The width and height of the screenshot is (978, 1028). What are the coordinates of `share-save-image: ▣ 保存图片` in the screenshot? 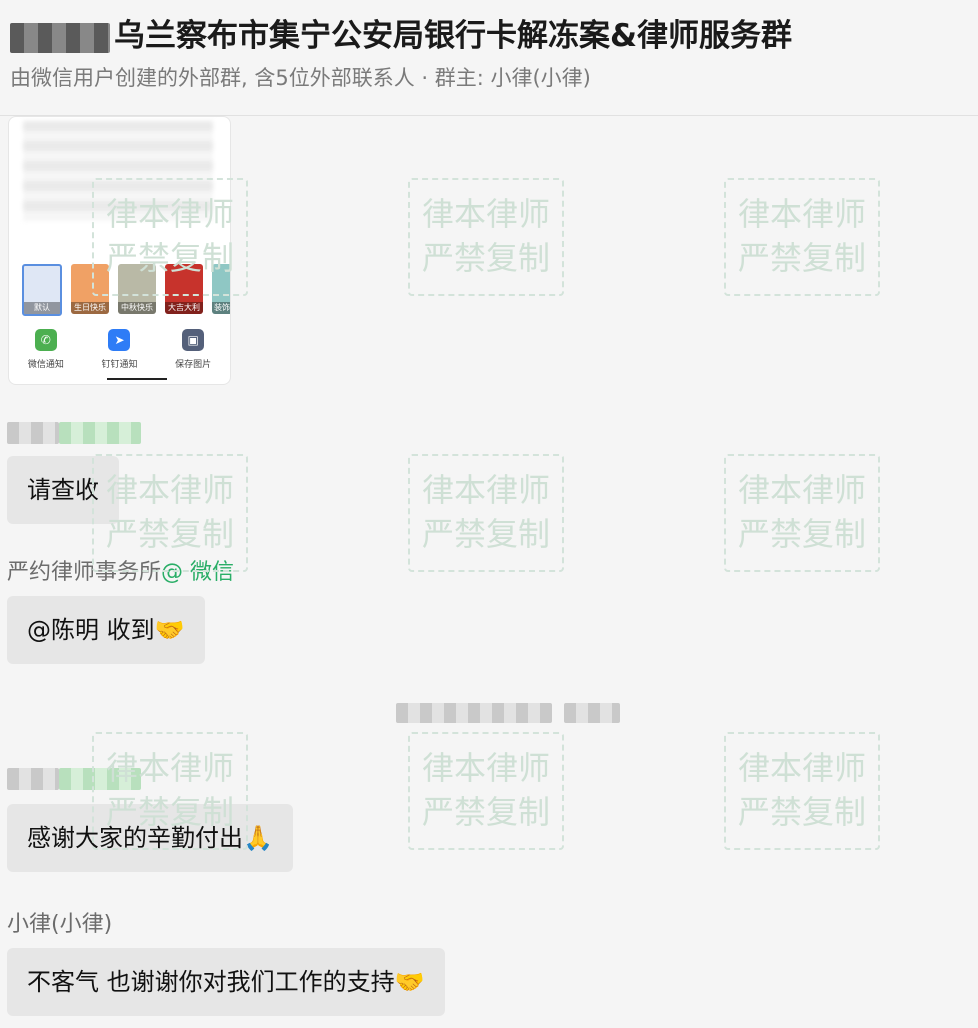 It's located at (193, 349).